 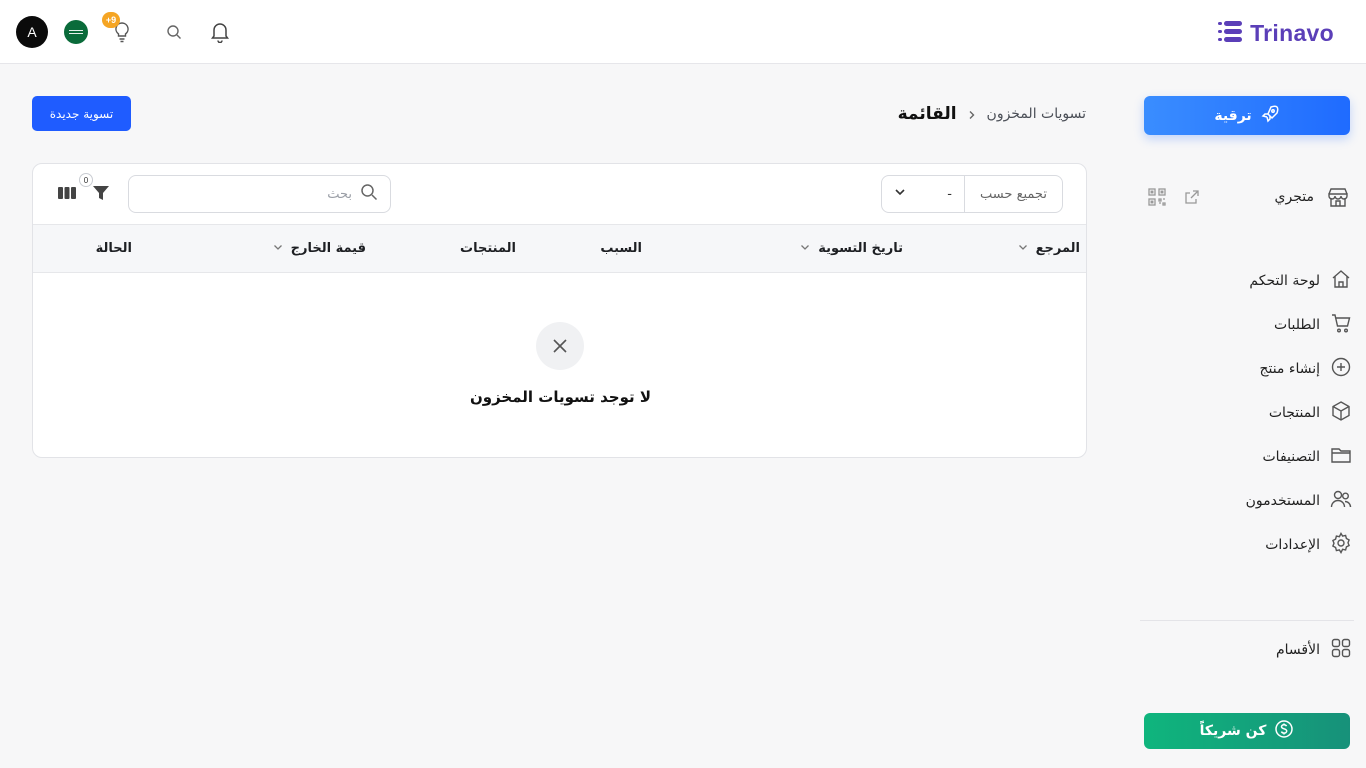 I want to click on search-box, so click(x=259, y=194).